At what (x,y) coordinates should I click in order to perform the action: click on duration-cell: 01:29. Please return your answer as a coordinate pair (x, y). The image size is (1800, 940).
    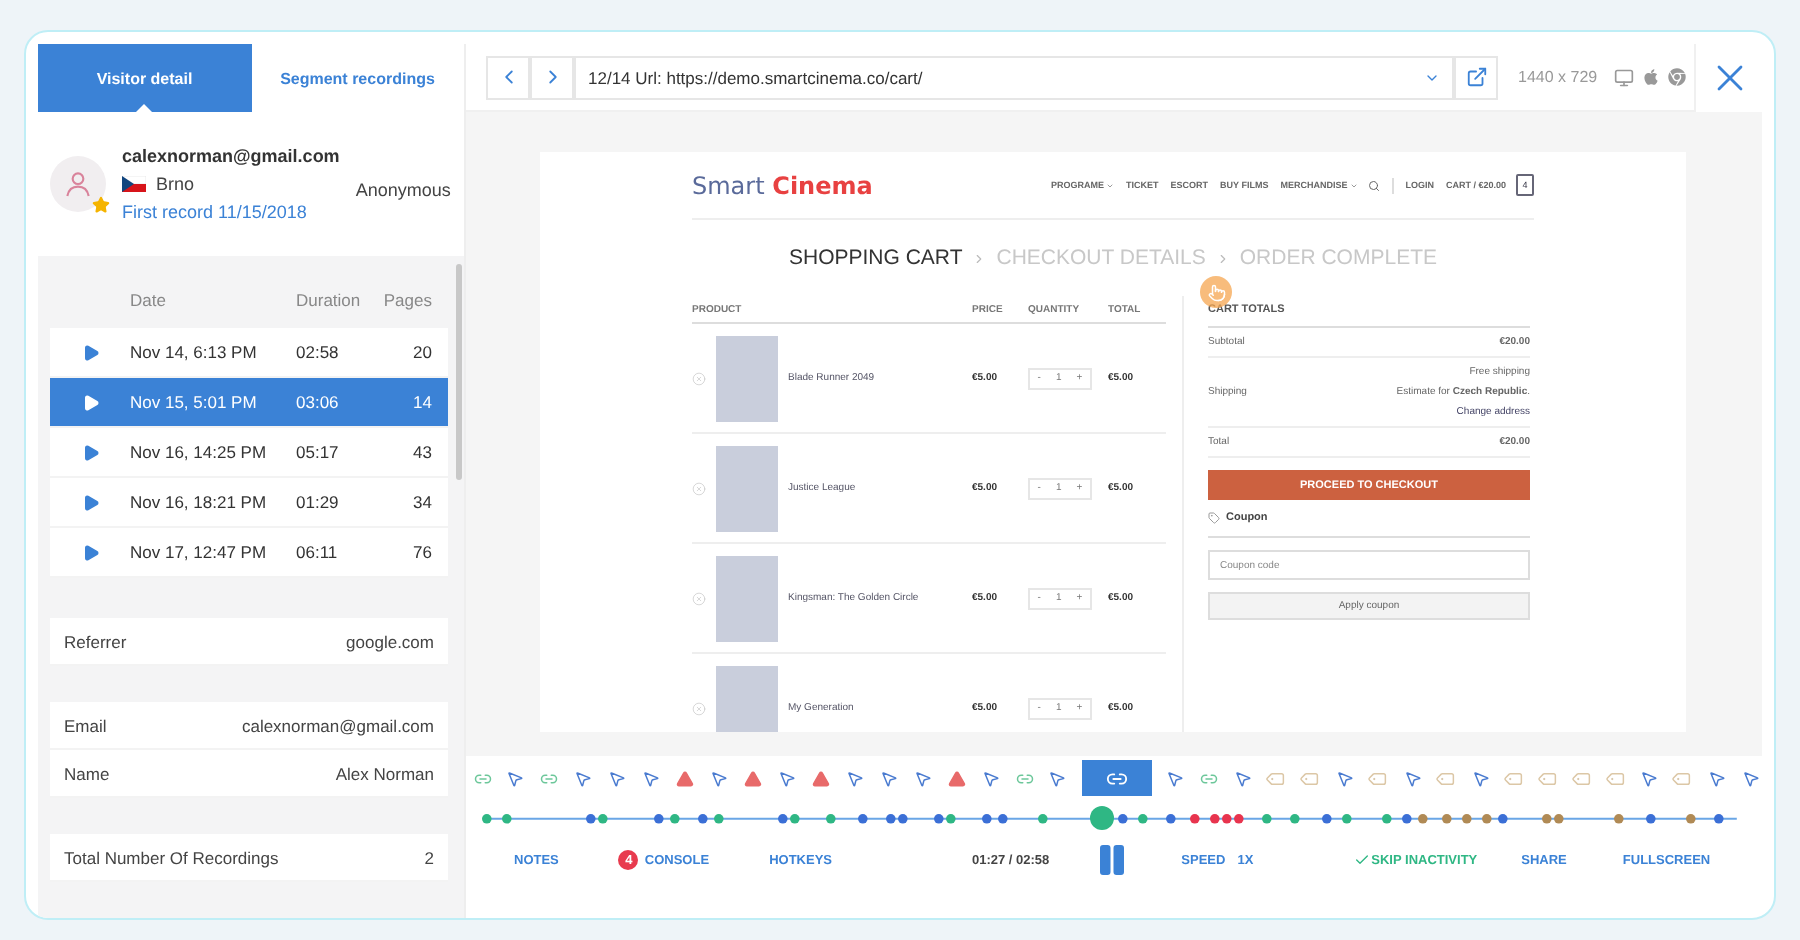
    Looking at the image, I should click on (317, 502).